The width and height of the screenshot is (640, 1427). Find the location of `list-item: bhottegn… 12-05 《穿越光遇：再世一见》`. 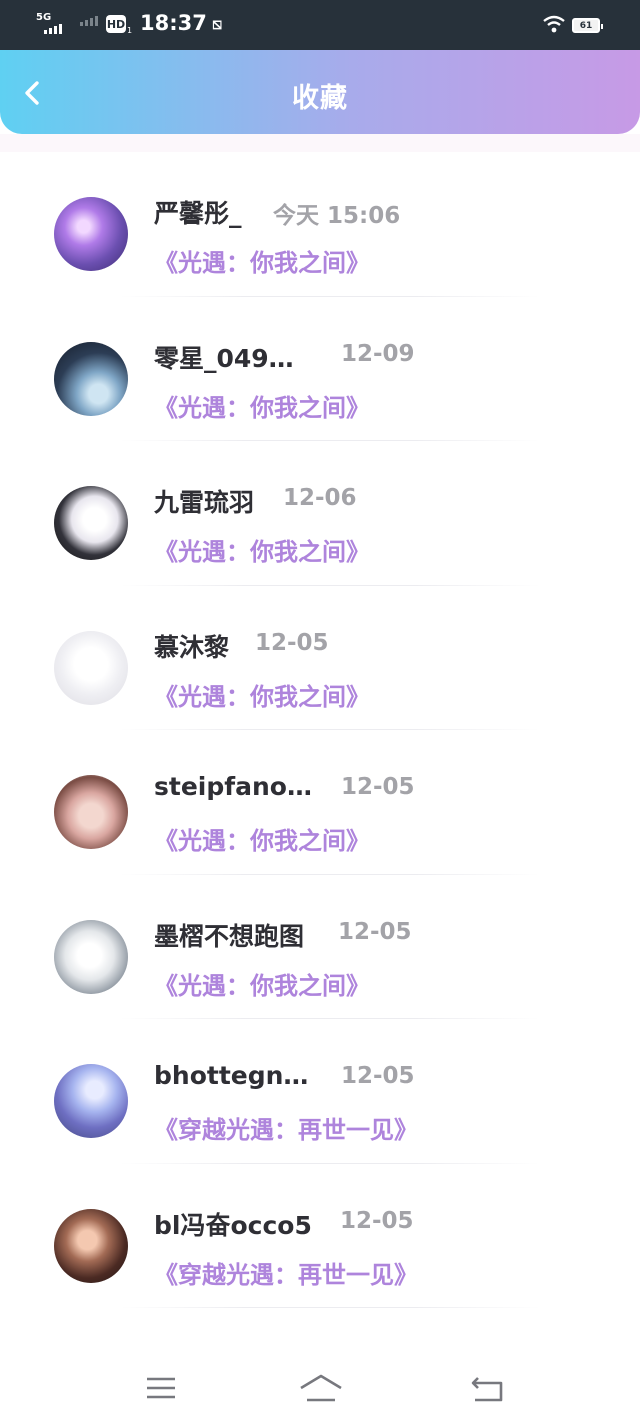

list-item: bhottegn… 12-05 《穿越光遇：再世一见》 is located at coordinates (320, 1091).